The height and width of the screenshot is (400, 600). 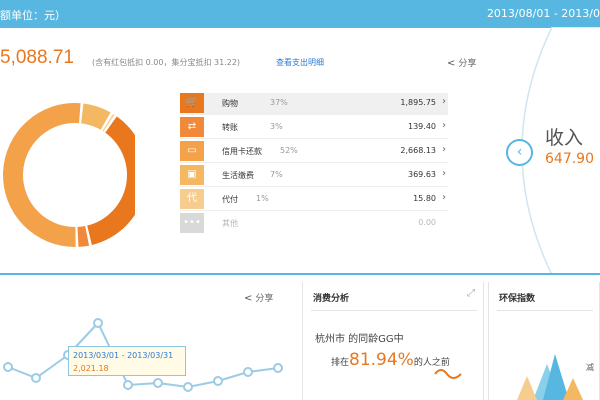 I want to click on category-row-utilities: ▣ 生活缴费 7% 369.63 ›, so click(x=314, y=176).